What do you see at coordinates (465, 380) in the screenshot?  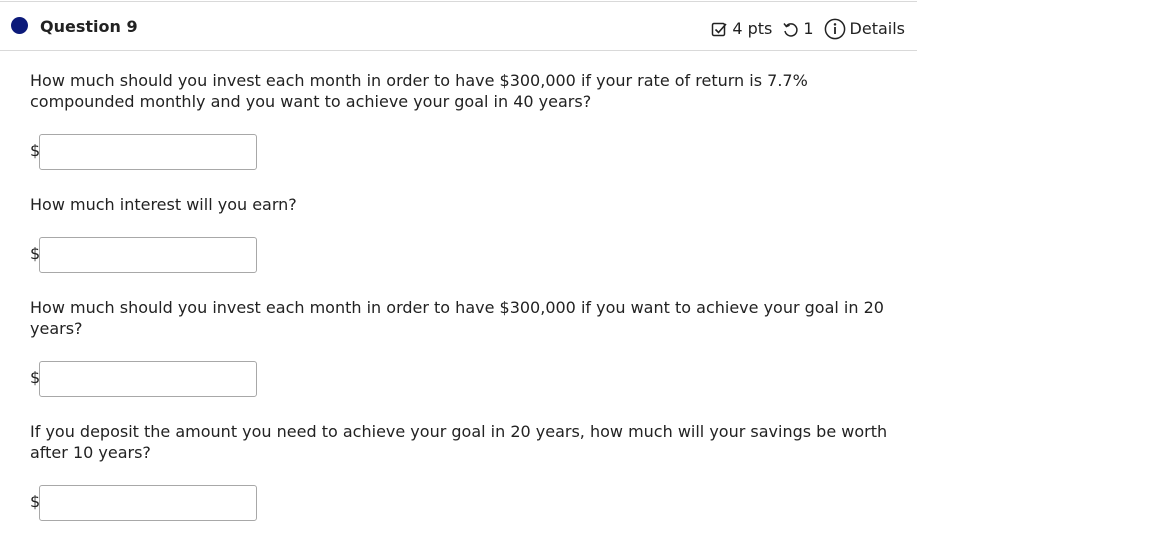 I see `answer-row-3: $` at bounding box center [465, 380].